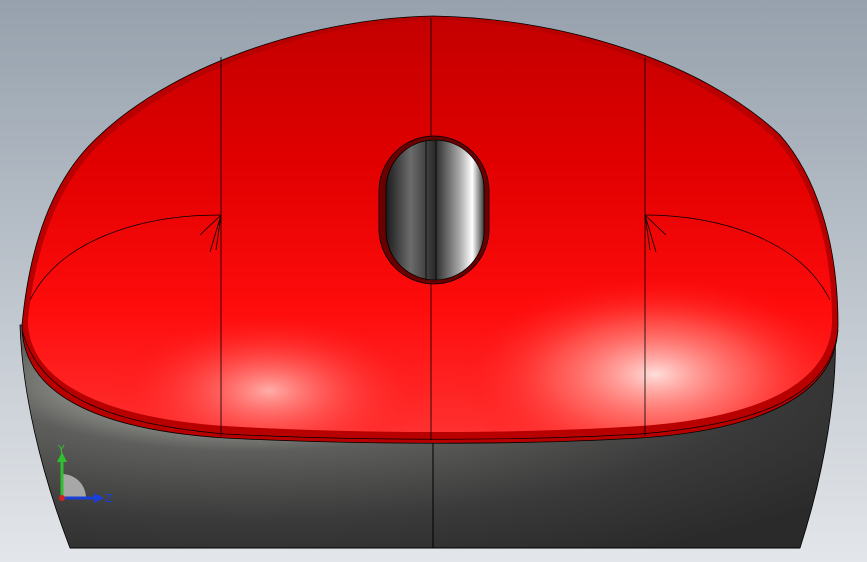  Describe the element at coordinates (85, 474) in the screenshot. I see `coordinate-triad: Y Z` at that location.